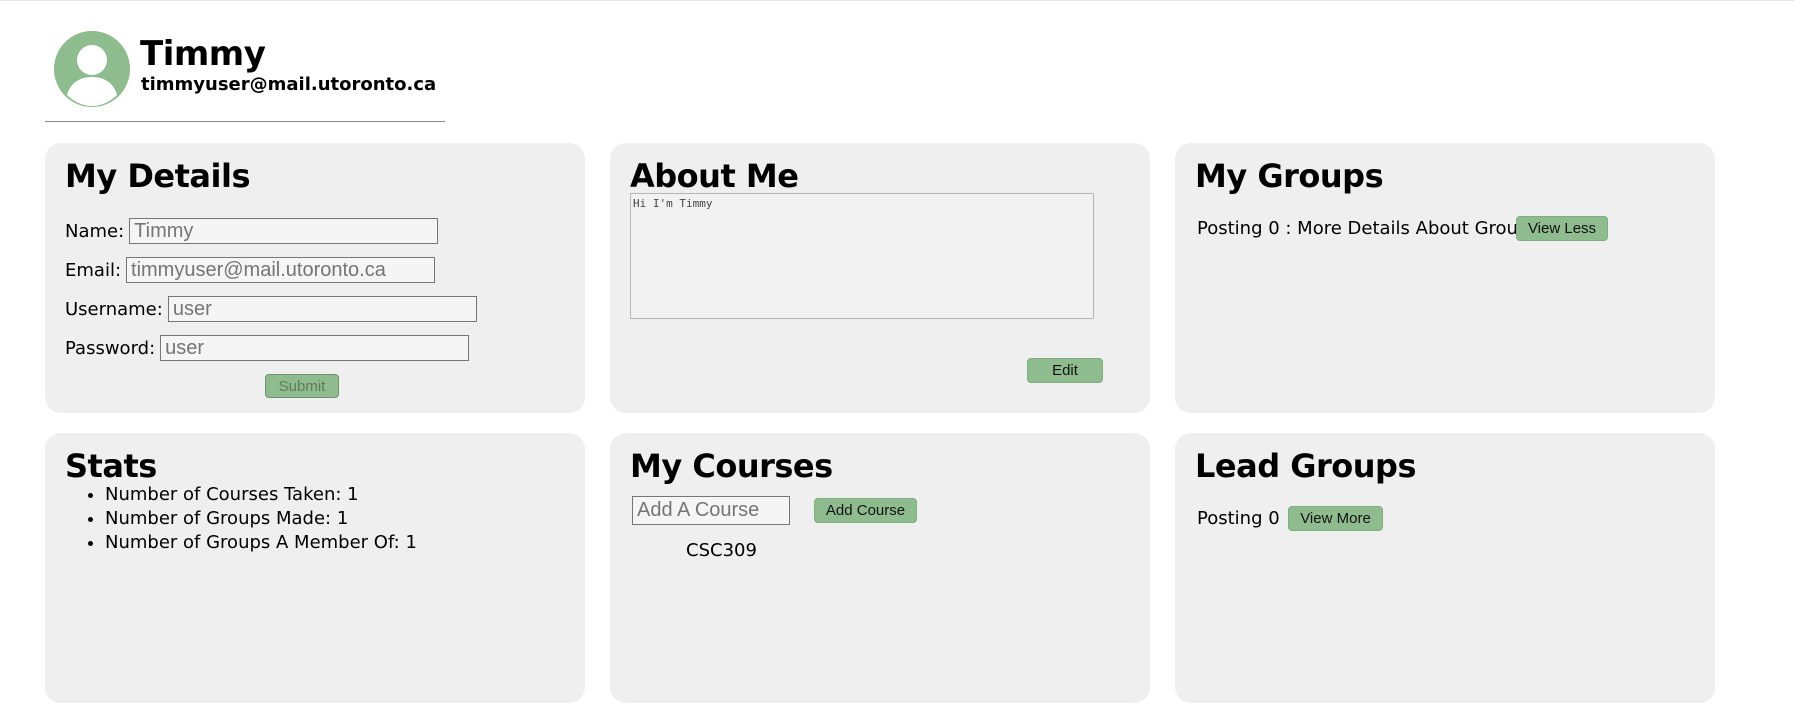 This screenshot has height=717, width=1794. What do you see at coordinates (897, 0) in the screenshot?
I see `top-border` at bounding box center [897, 0].